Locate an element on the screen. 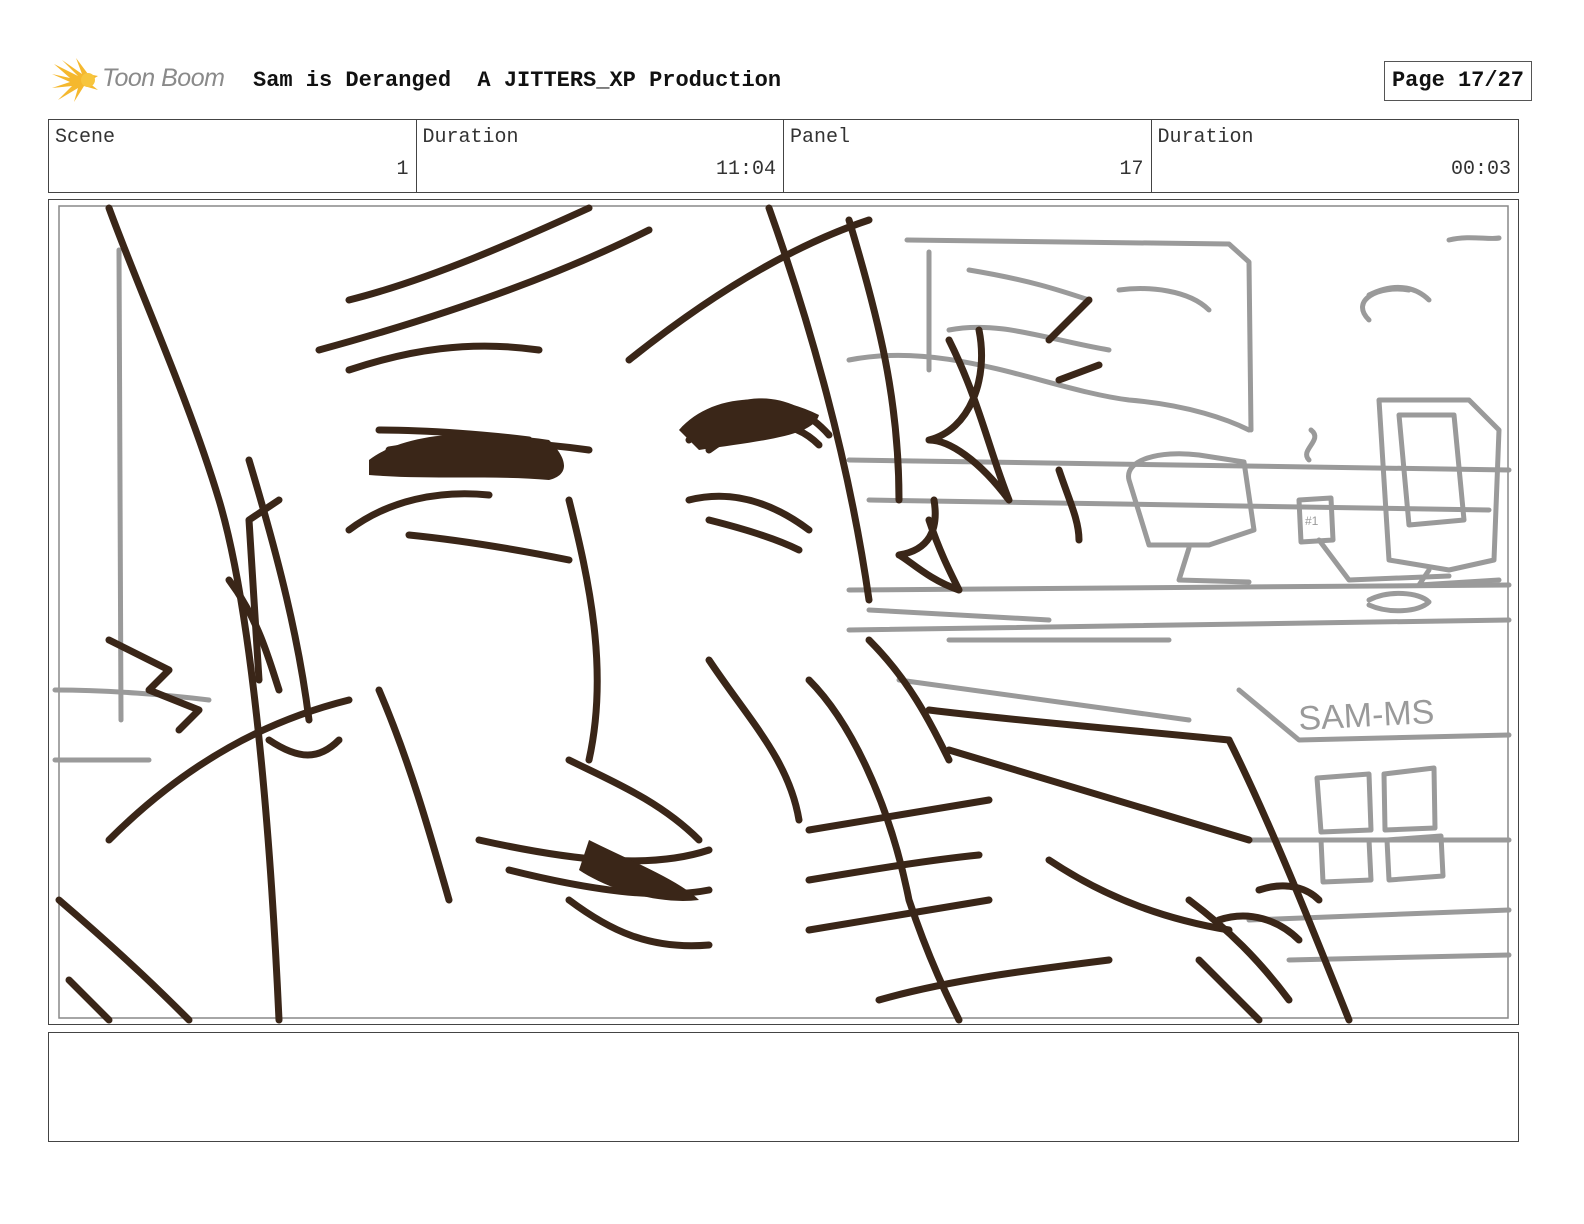  scene-cell: Scene 1 is located at coordinates (232, 156).